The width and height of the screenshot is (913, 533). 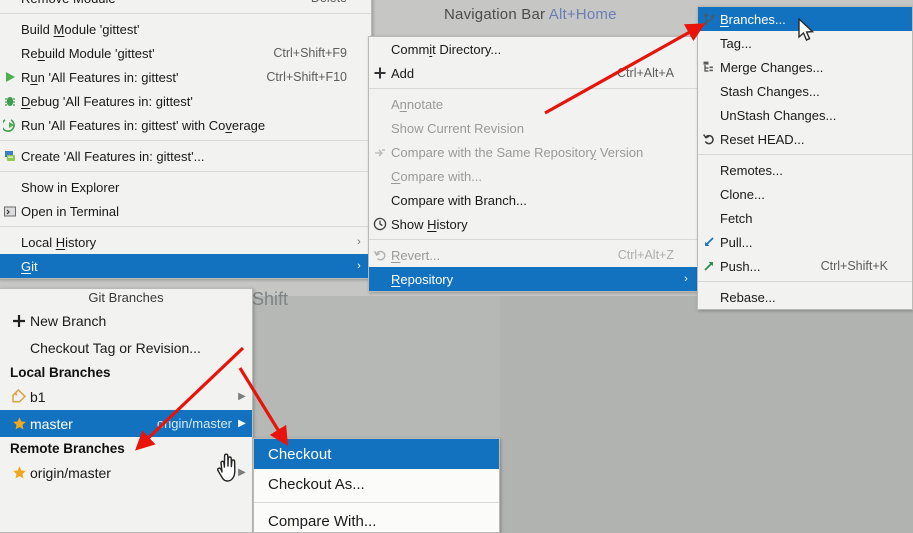 I want to click on menu-item-label: Fetch, so click(x=736, y=218).